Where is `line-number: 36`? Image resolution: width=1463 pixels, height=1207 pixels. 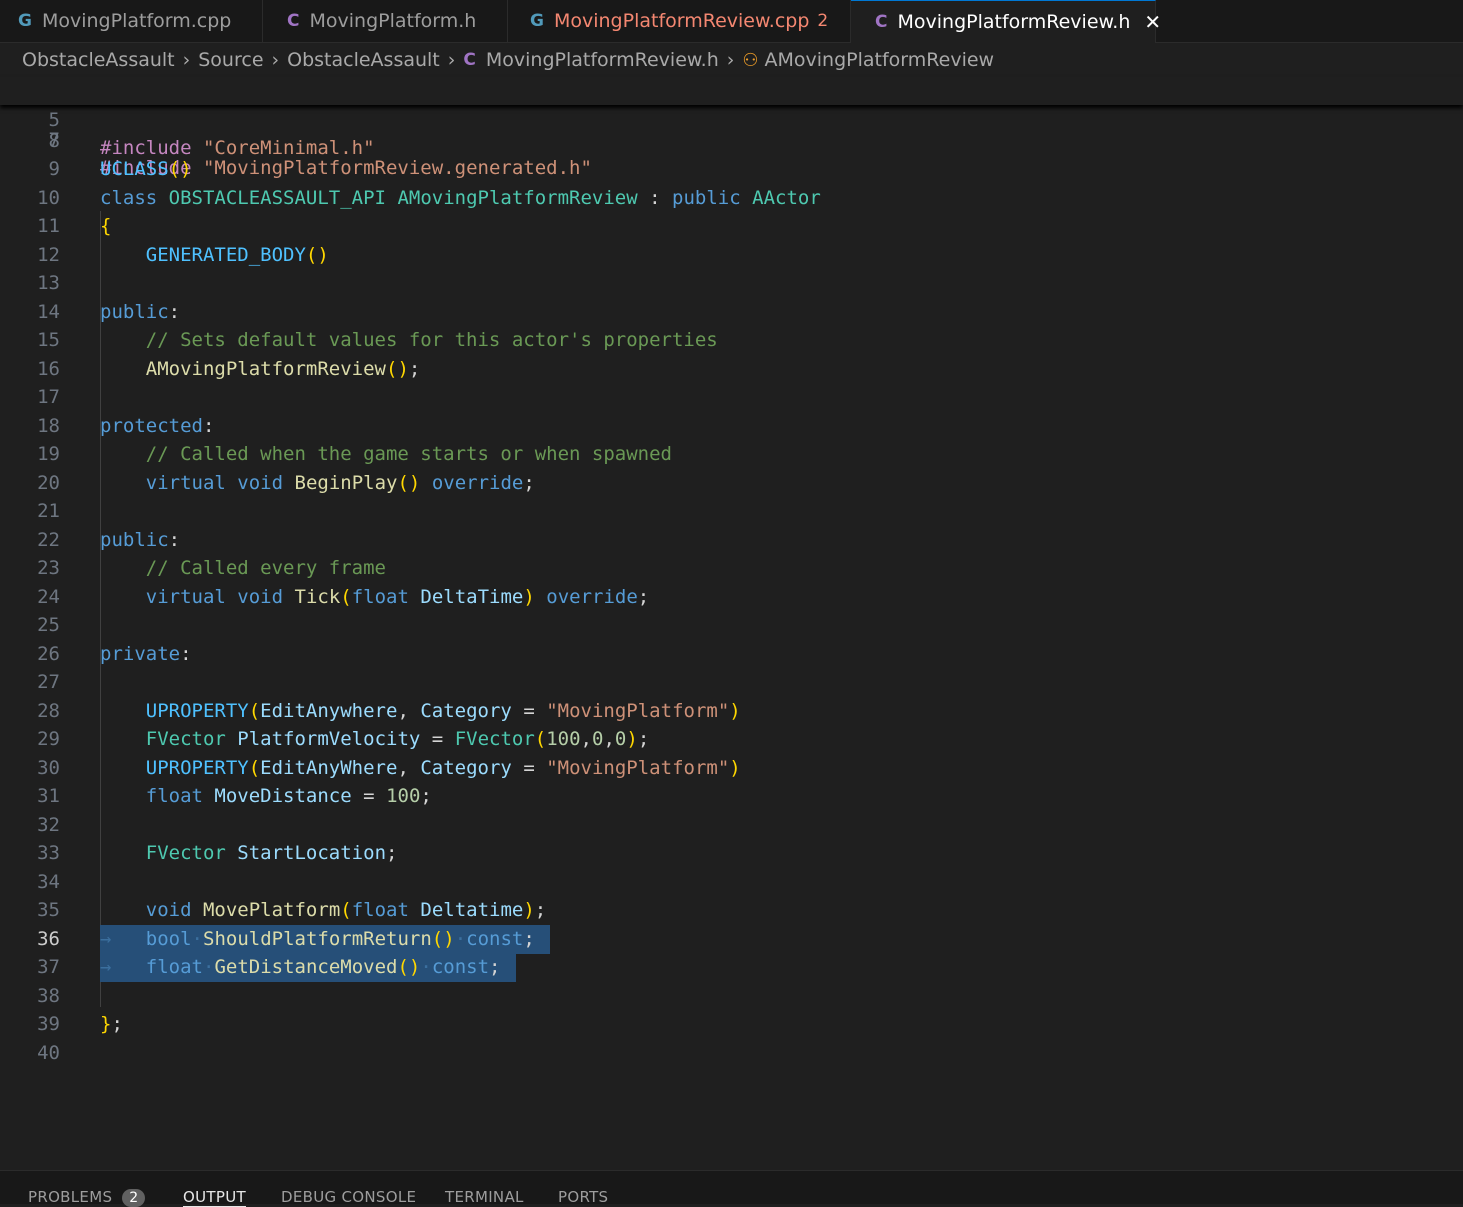 line-number: 36 is located at coordinates (48, 938).